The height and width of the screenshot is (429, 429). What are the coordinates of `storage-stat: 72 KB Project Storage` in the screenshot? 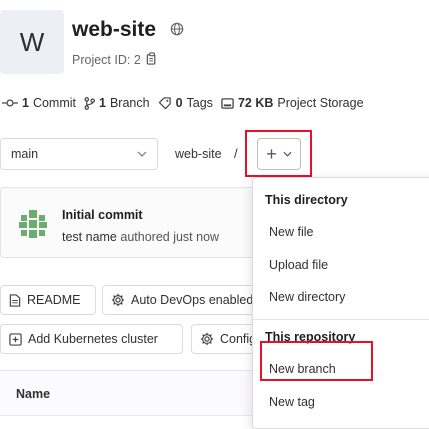 It's located at (292, 103).